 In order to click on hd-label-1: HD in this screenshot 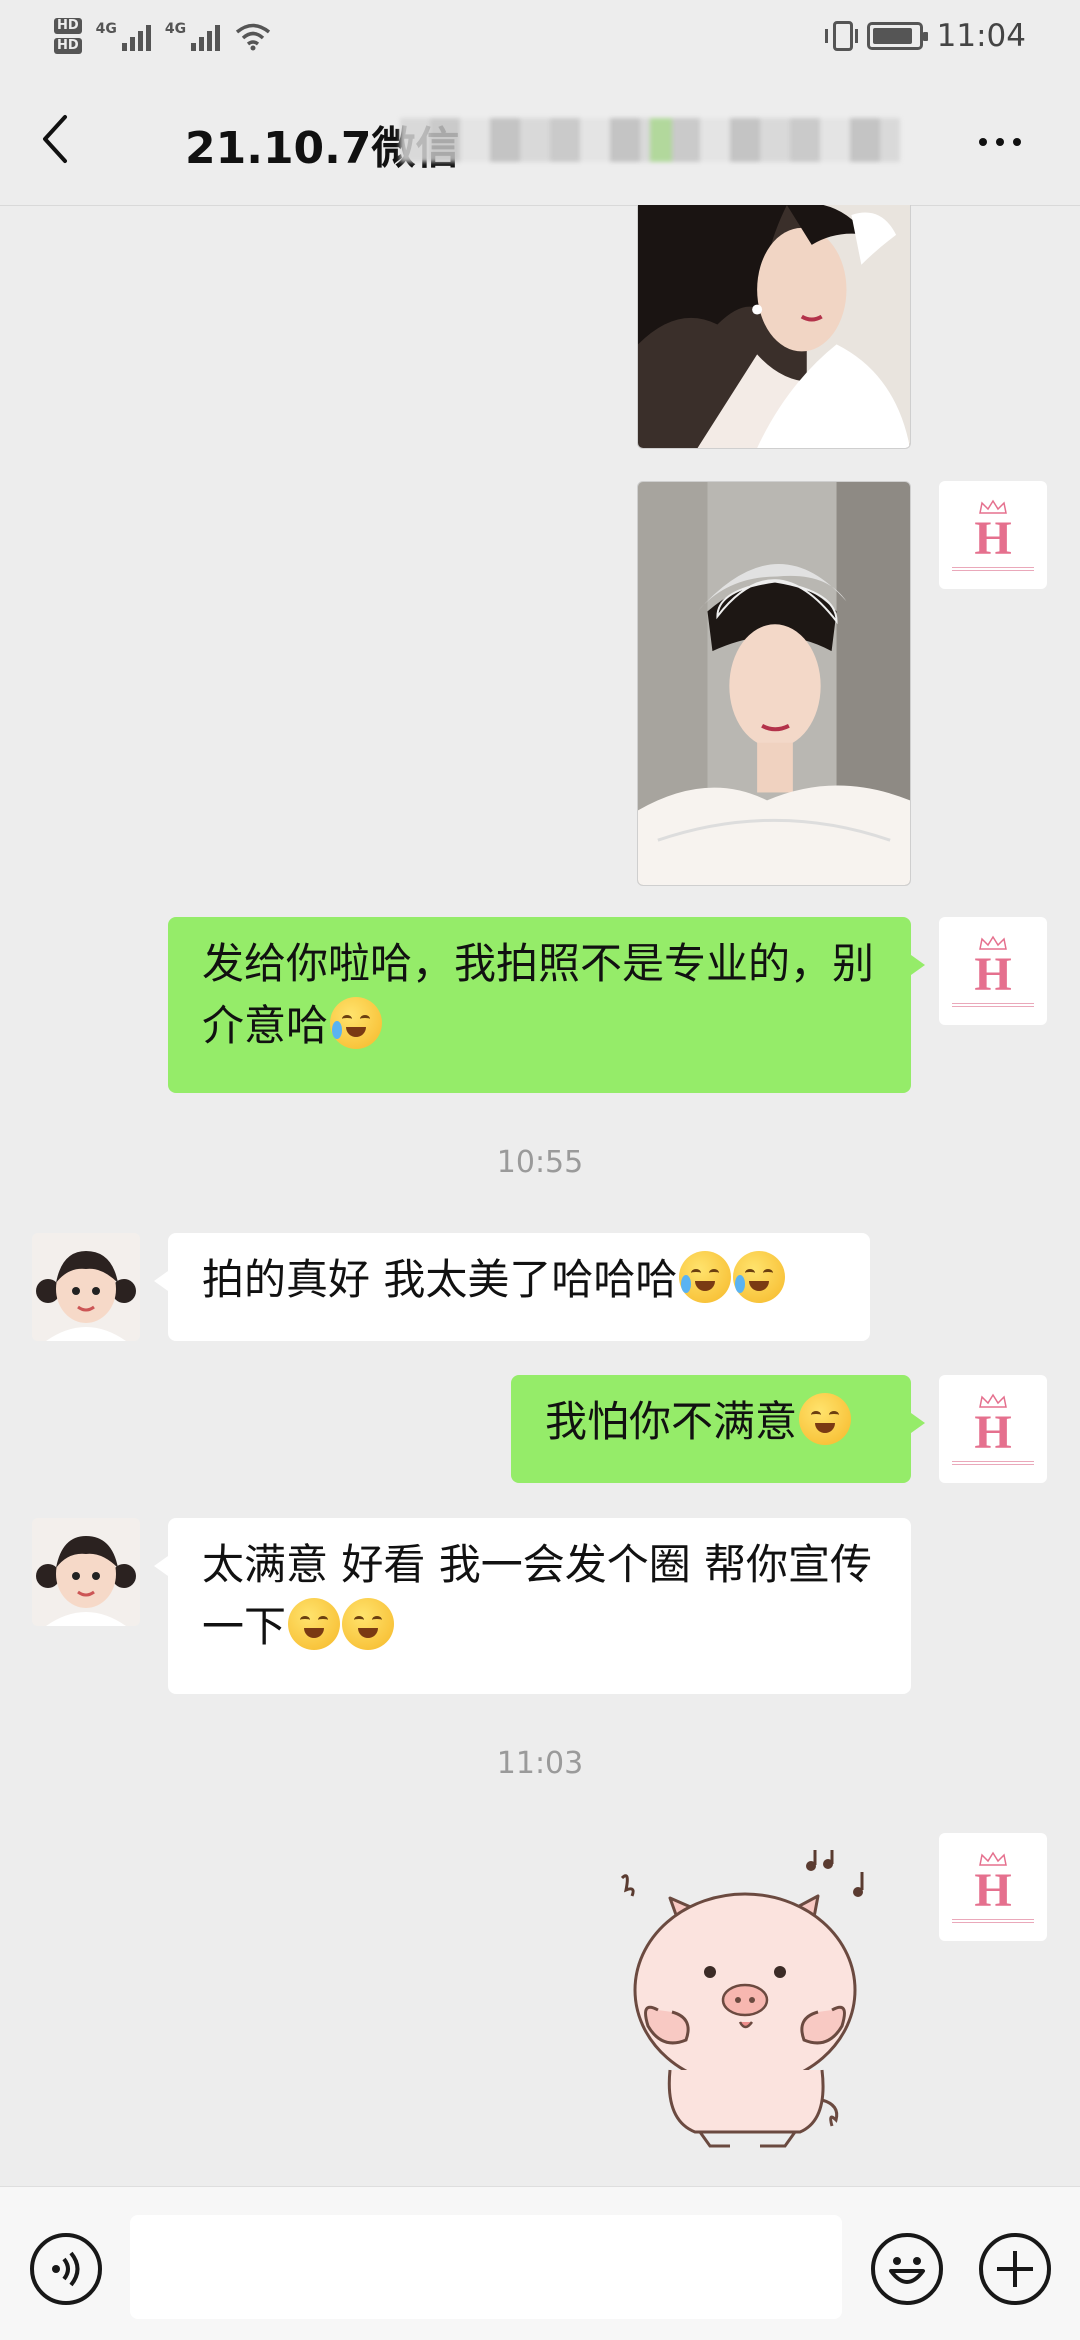, I will do `click(68, 26)`.